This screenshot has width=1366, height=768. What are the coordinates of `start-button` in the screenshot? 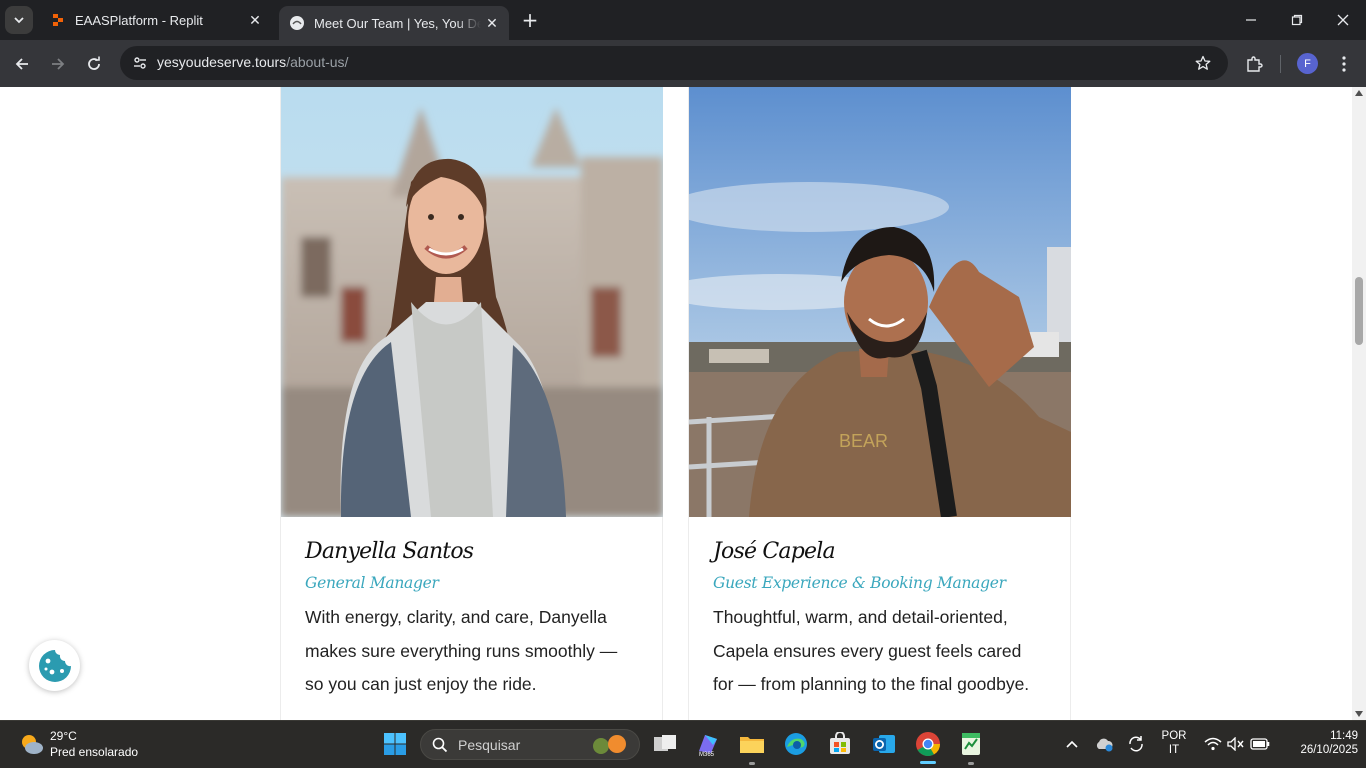 It's located at (395, 744).